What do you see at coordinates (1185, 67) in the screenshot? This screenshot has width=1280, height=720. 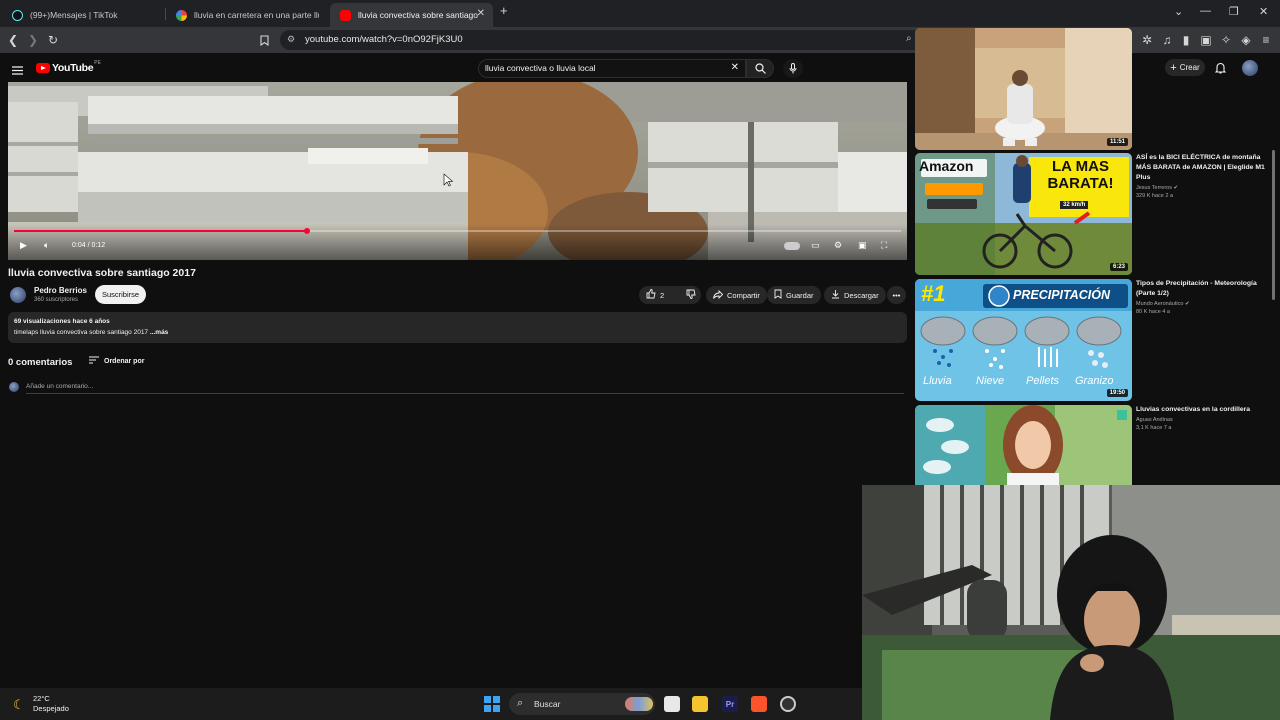 I see `create-button: + Crear` at bounding box center [1185, 67].